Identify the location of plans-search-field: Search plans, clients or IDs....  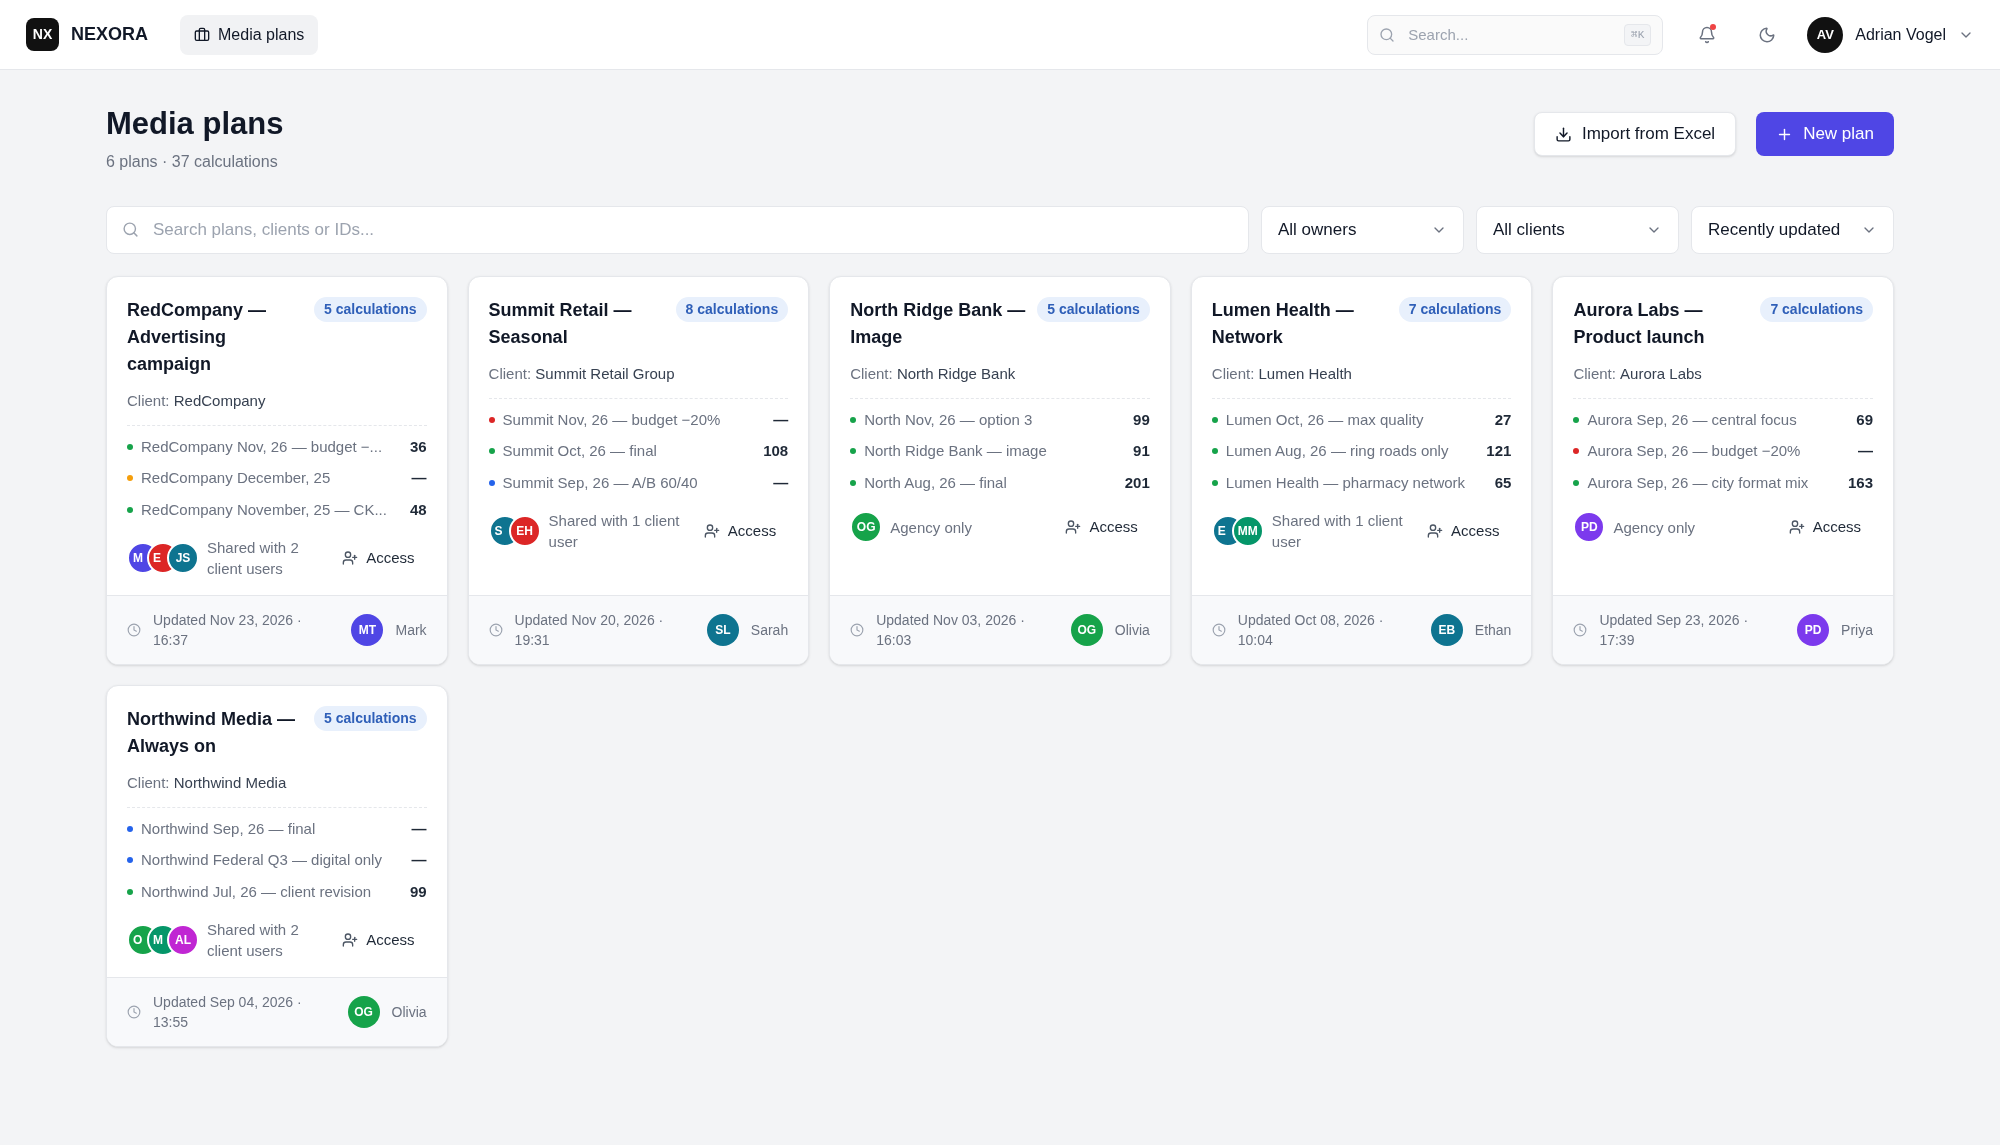
(677, 230).